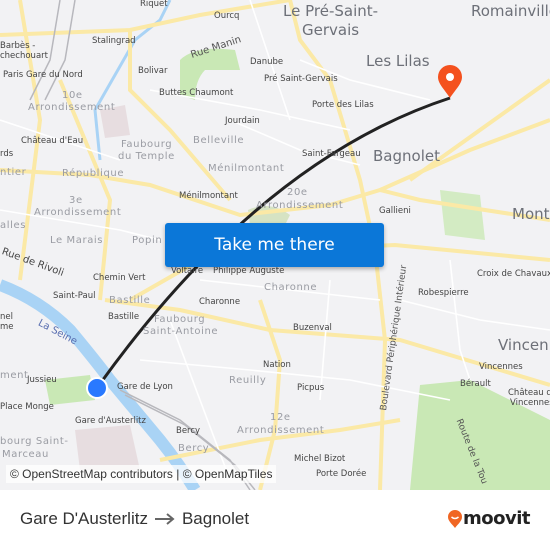  I want to click on map-label: Chemin Vert, so click(119, 278).